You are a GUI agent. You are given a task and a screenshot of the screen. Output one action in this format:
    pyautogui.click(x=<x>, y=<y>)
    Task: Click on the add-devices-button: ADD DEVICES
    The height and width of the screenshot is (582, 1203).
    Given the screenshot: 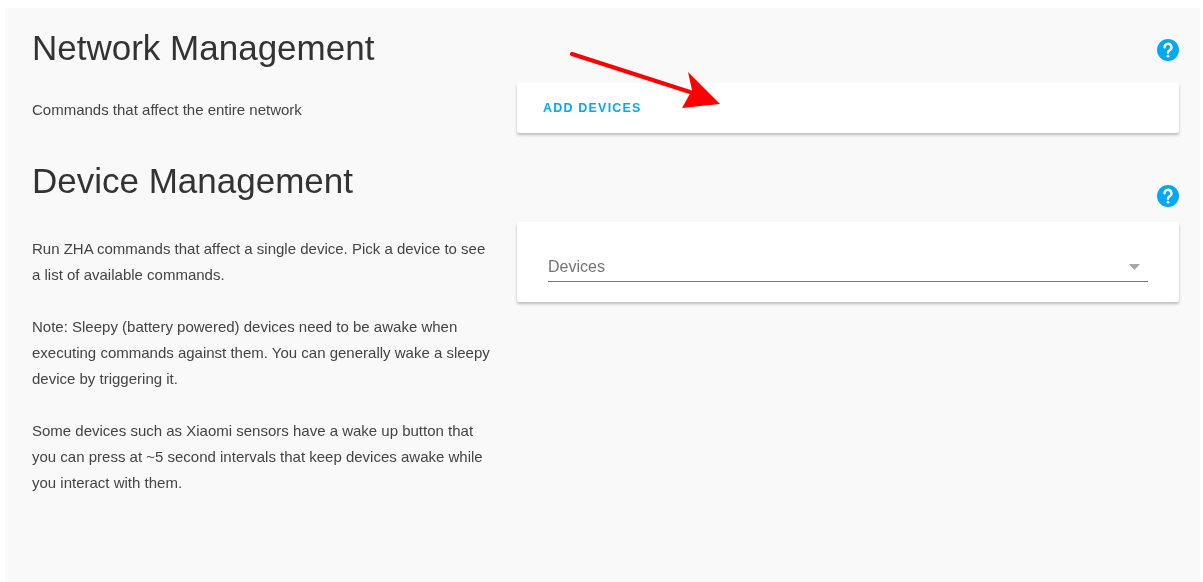 What is the action you would take?
    pyautogui.click(x=592, y=108)
    